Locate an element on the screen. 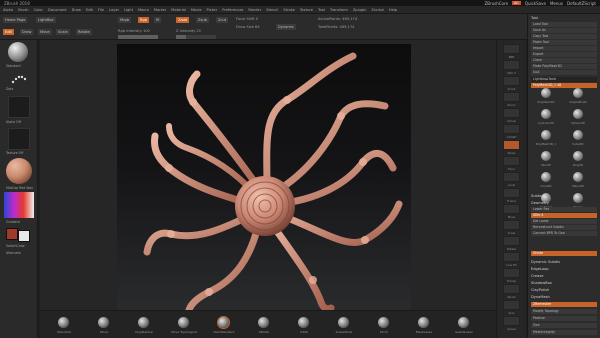  shadowbox-header: ShadowBox is located at coordinates (541, 283).